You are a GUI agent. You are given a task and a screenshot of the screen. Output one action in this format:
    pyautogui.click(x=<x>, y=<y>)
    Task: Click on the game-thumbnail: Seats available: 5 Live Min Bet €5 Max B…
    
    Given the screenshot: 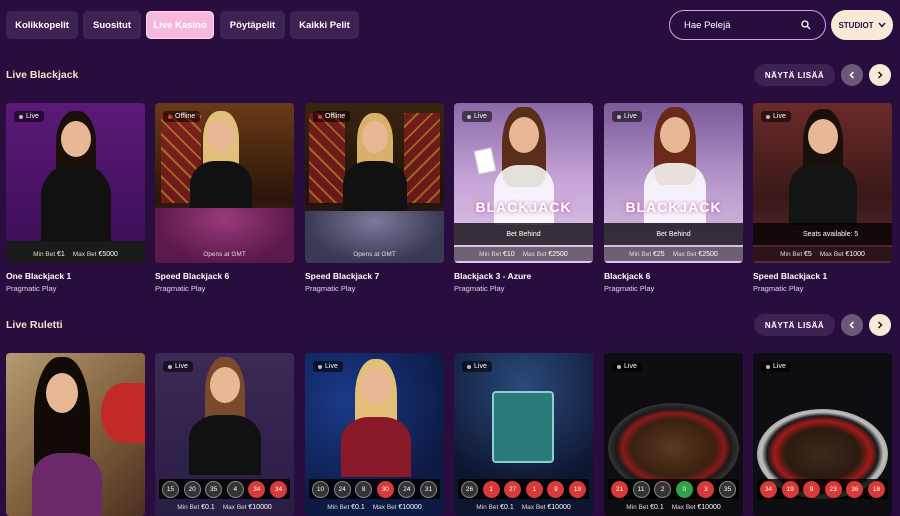 What is the action you would take?
    pyautogui.click(x=822, y=183)
    